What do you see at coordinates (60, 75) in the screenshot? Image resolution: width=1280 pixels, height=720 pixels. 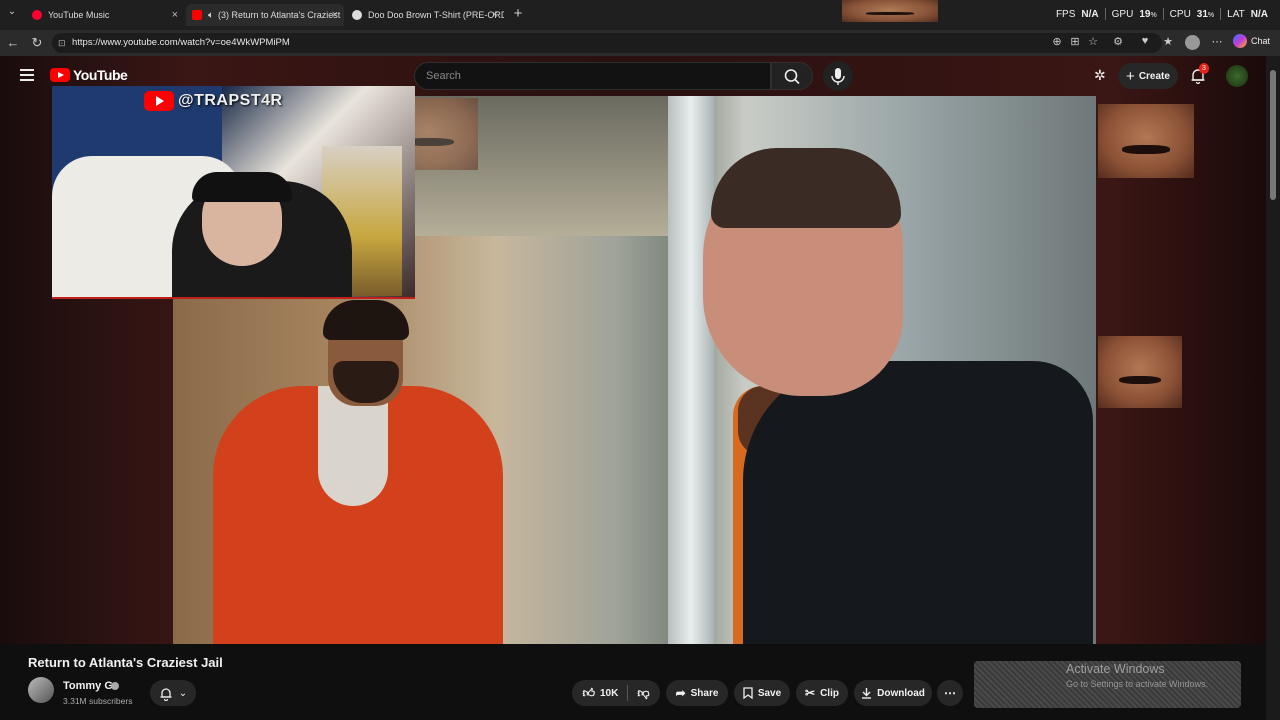 I see `youtube-logo-icon` at bounding box center [60, 75].